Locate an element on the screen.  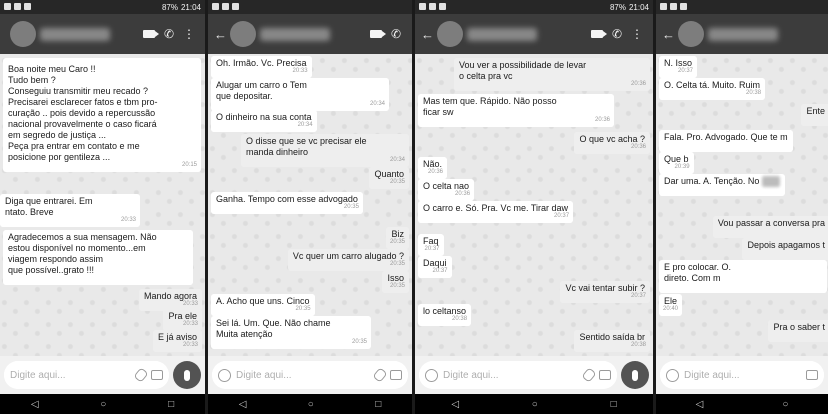
message-bubble: Daqui 20:37 is located at coordinates (435, 267).